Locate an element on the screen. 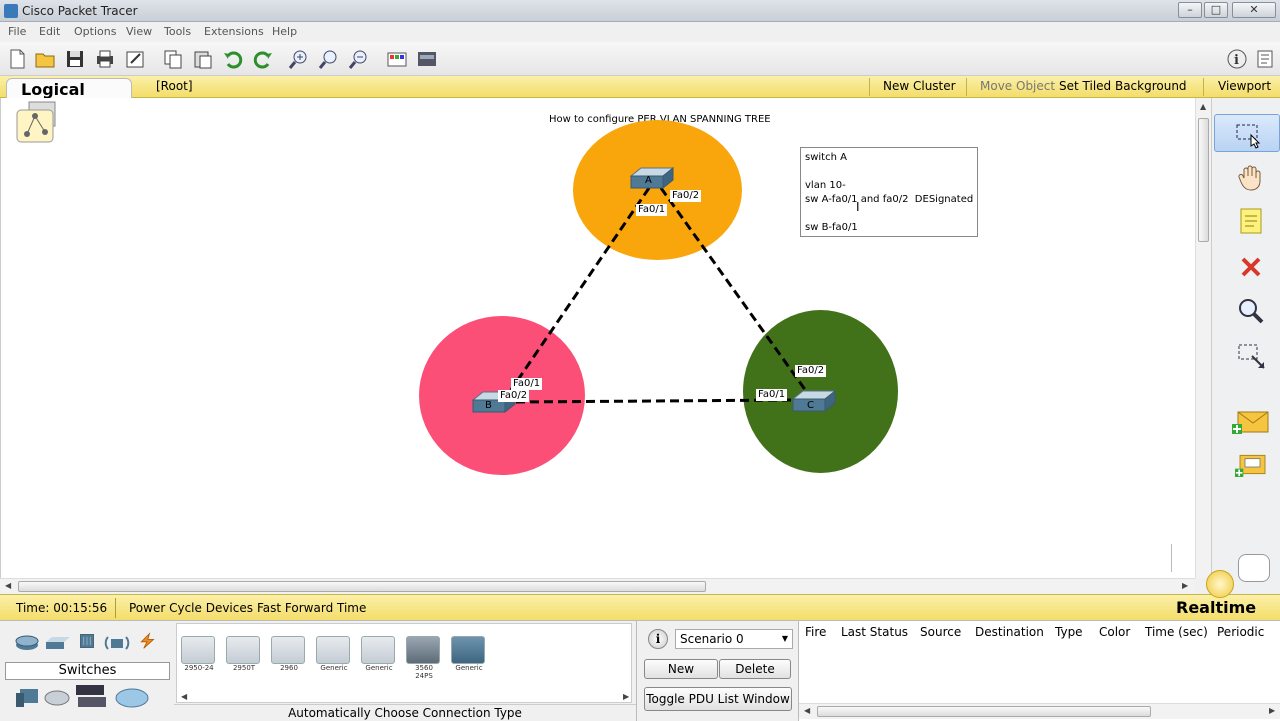  toggle-pdu-list-button: Toggle PDU List Window is located at coordinates (718, 699).